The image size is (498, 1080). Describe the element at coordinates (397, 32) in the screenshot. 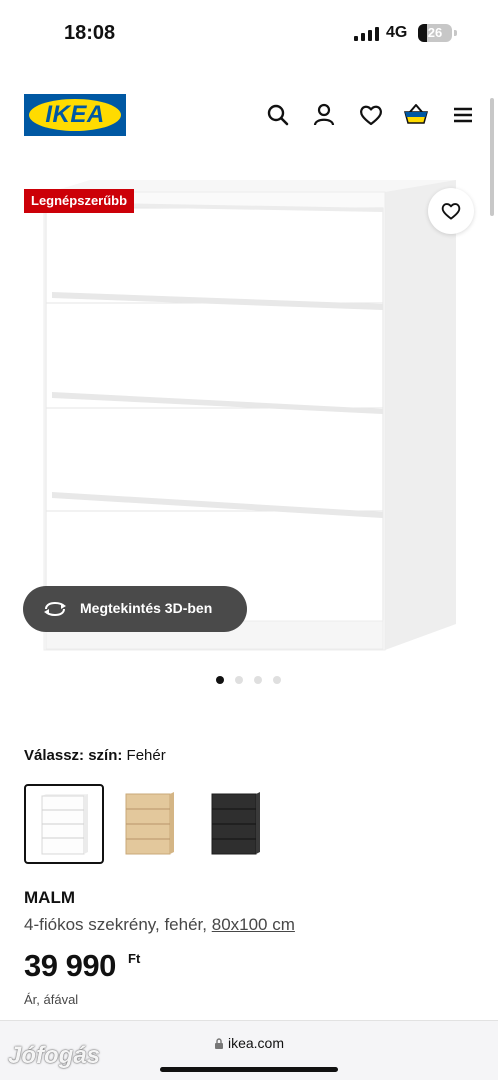

I see `network-label: 4G` at that location.